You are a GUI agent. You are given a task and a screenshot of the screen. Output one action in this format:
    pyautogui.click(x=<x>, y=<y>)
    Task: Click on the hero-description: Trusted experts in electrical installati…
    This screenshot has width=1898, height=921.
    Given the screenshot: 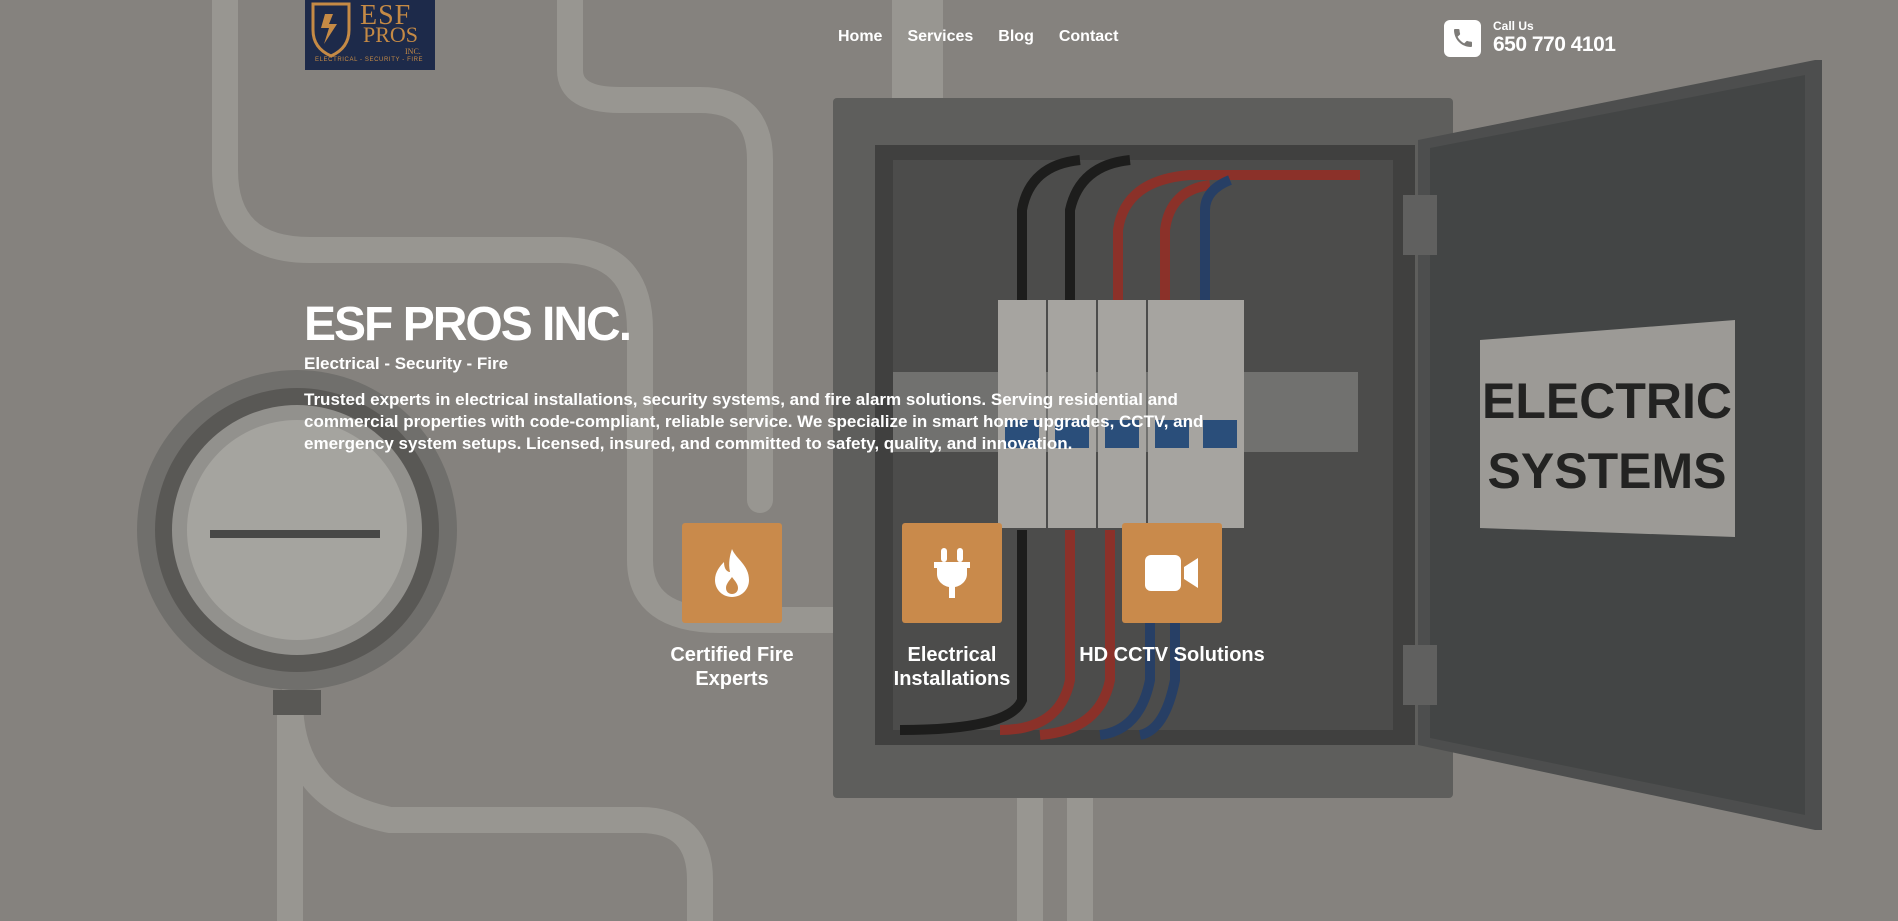 What is the action you would take?
    pyautogui.click(x=754, y=421)
    